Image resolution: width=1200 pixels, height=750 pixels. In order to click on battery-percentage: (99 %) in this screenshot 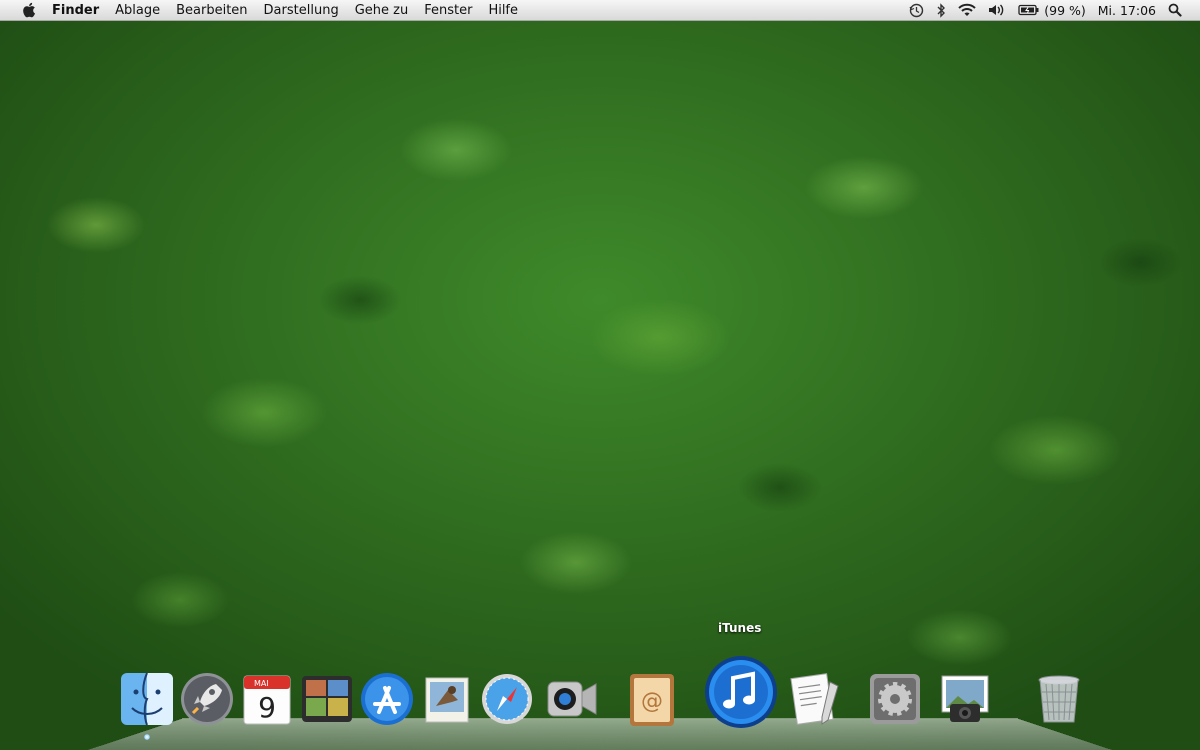, I will do `click(1065, 10)`.